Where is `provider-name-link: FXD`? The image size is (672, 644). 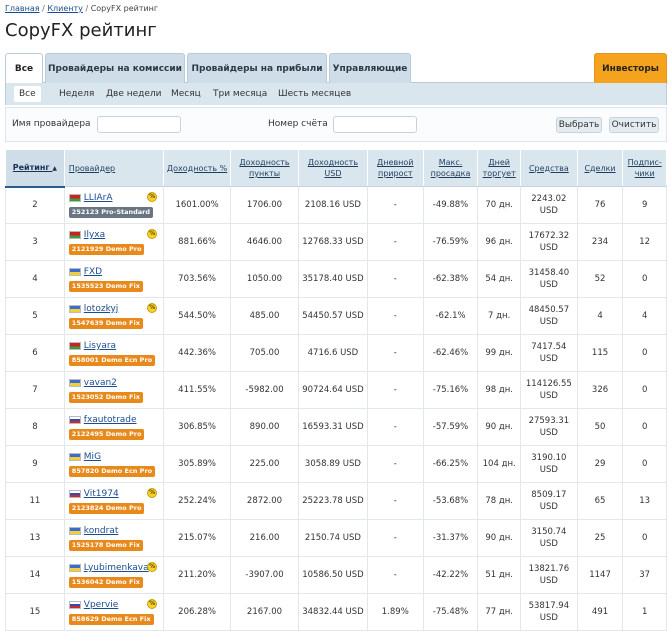
provider-name-link: FXD is located at coordinates (93, 272).